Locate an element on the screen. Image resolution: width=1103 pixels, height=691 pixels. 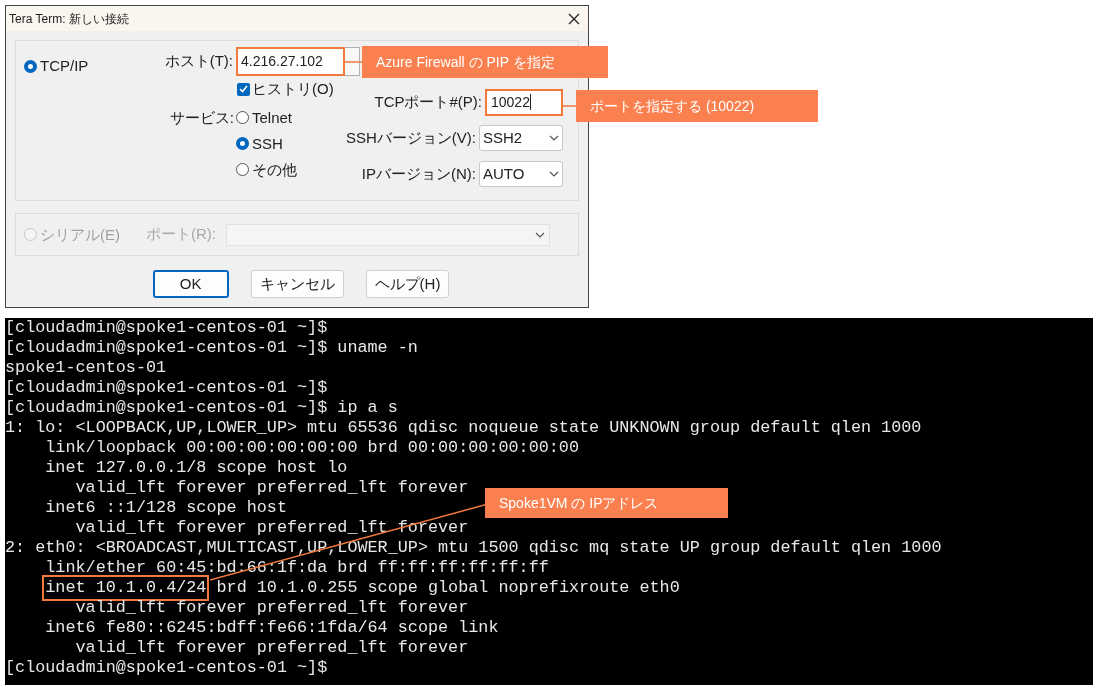
radio-label: Telnet is located at coordinates (272, 117).